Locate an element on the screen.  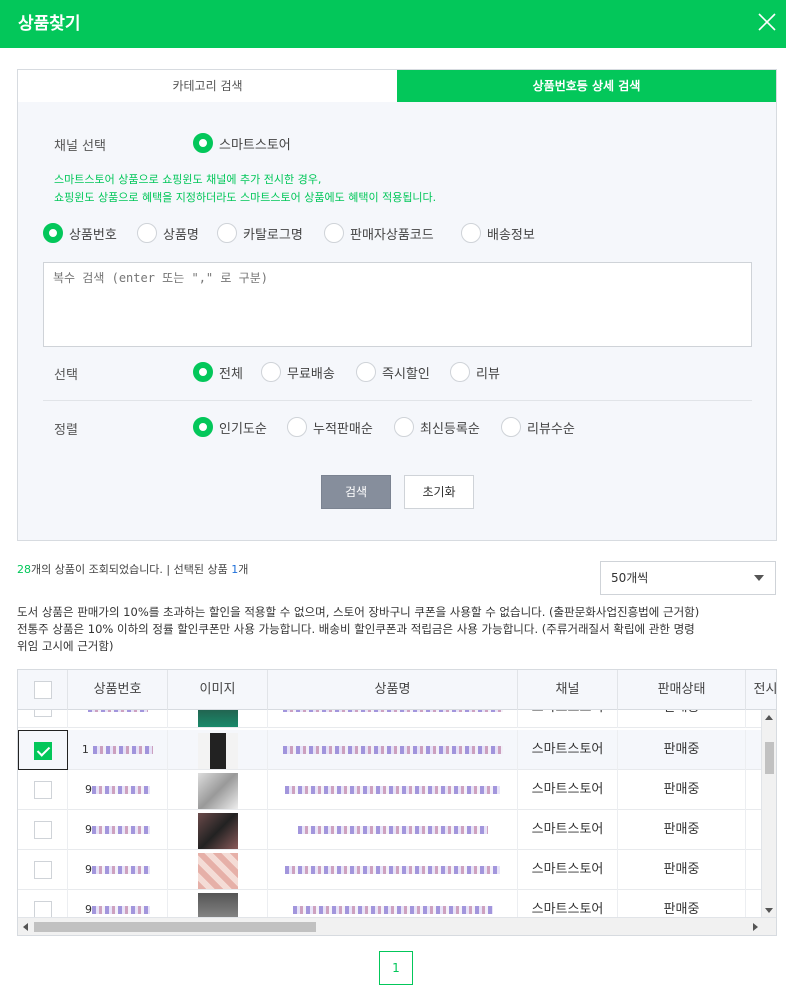
product-id: 9 is located at coordinates (88, 829).